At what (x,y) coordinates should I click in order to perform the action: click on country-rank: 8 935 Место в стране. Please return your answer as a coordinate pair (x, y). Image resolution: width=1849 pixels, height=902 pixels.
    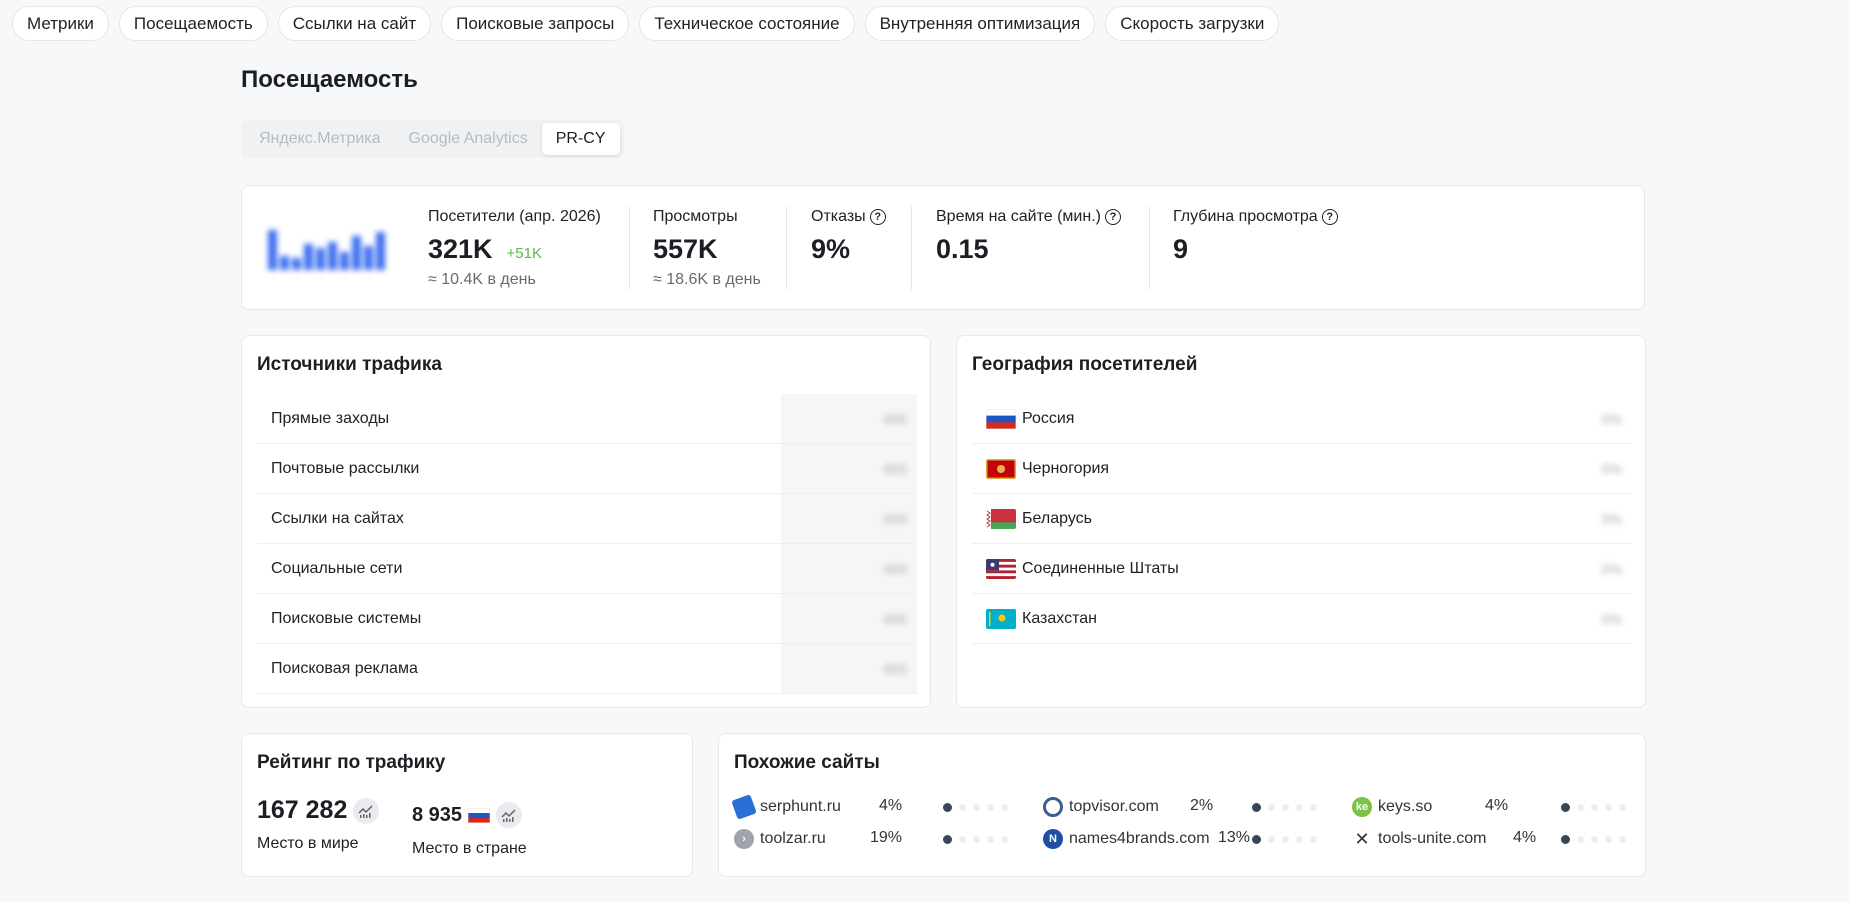
    Looking at the image, I should click on (469, 830).